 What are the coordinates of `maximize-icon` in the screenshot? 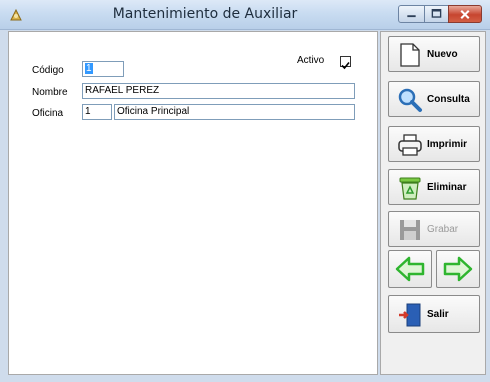 It's located at (436, 13).